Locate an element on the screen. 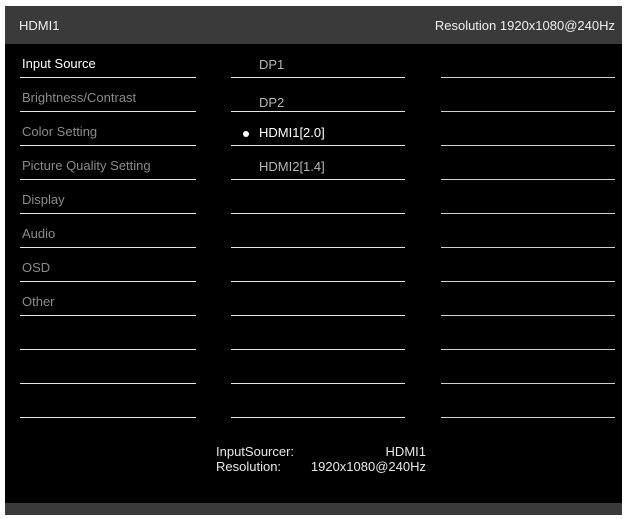  input-source-key: InputSourcer: is located at coordinates (255, 451).